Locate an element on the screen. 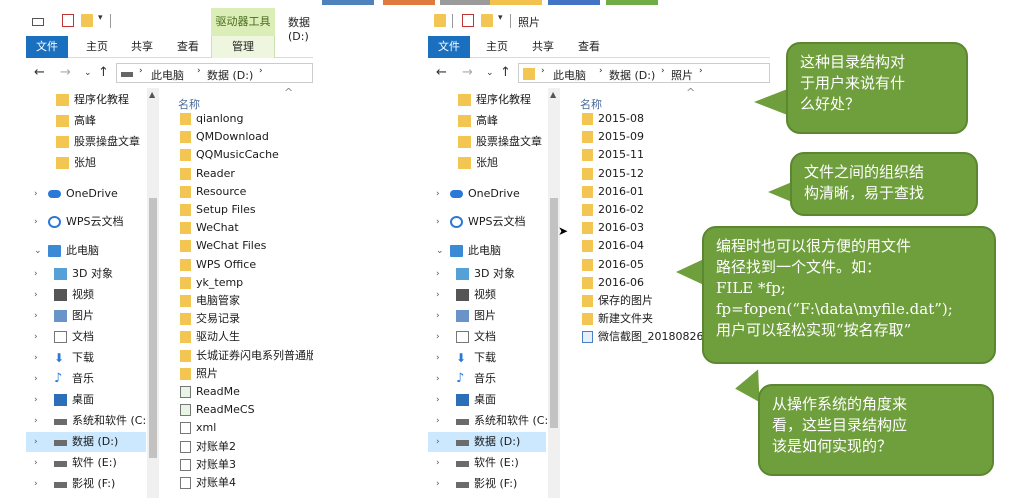  file-row: xml is located at coordinates (246, 428).